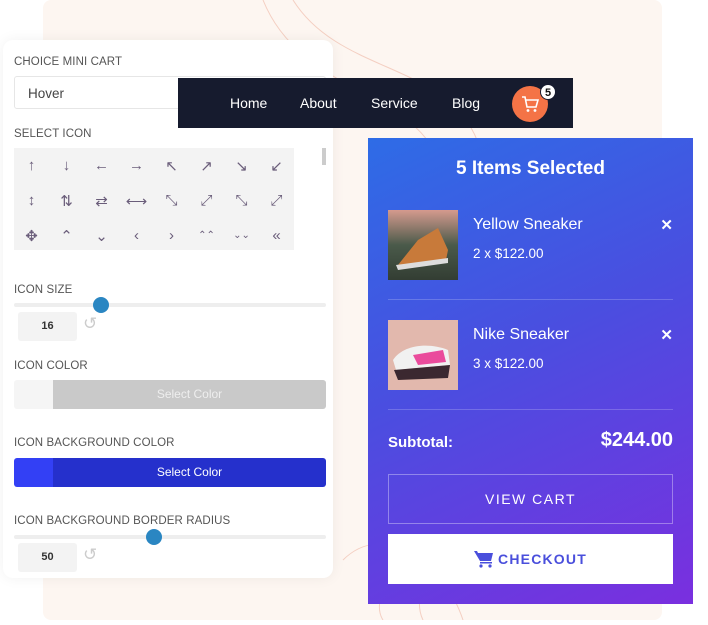 This screenshot has width=708, height=625. What do you see at coordinates (324, 156) in the screenshot?
I see `icon-grid-scrollbar` at bounding box center [324, 156].